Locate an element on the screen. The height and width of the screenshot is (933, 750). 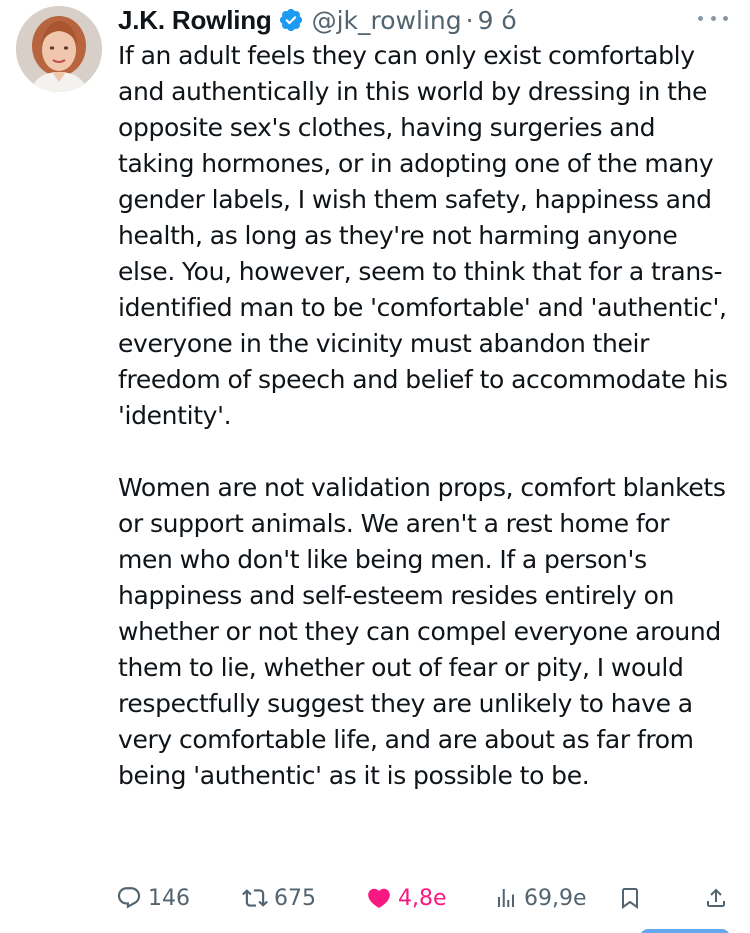
tweet-actions-bar: 146 675 4,8e 69,9e is located at coordinates (422, 898).